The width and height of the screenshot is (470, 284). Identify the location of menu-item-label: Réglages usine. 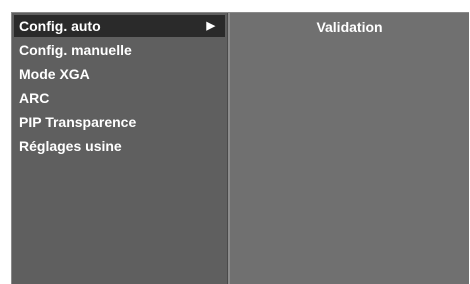
(70, 146).